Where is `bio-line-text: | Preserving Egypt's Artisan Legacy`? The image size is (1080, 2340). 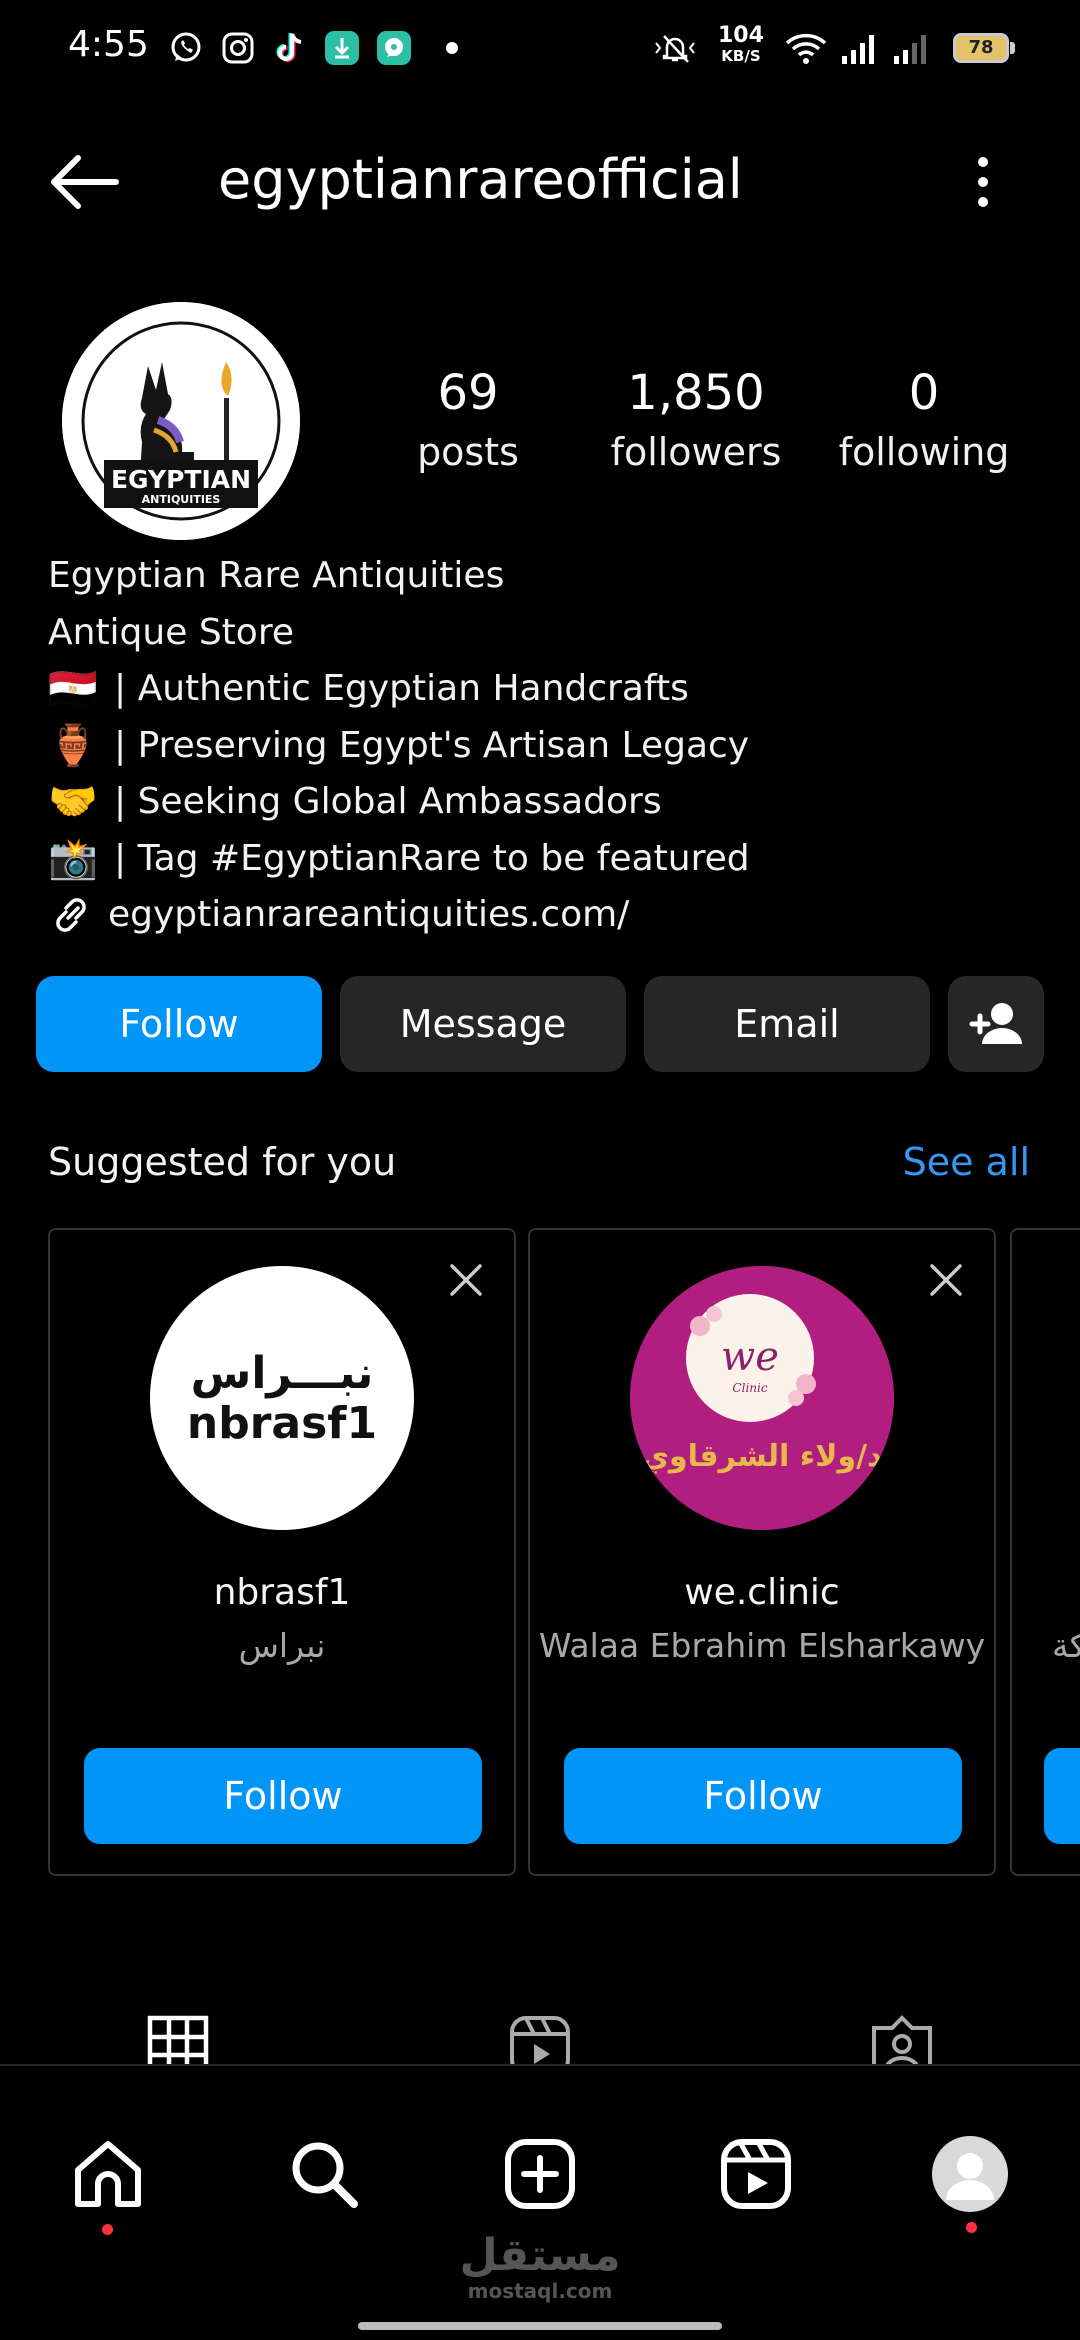
bio-line-text: | Preserving Egypt's Artisan Legacy is located at coordinates (432, 745).